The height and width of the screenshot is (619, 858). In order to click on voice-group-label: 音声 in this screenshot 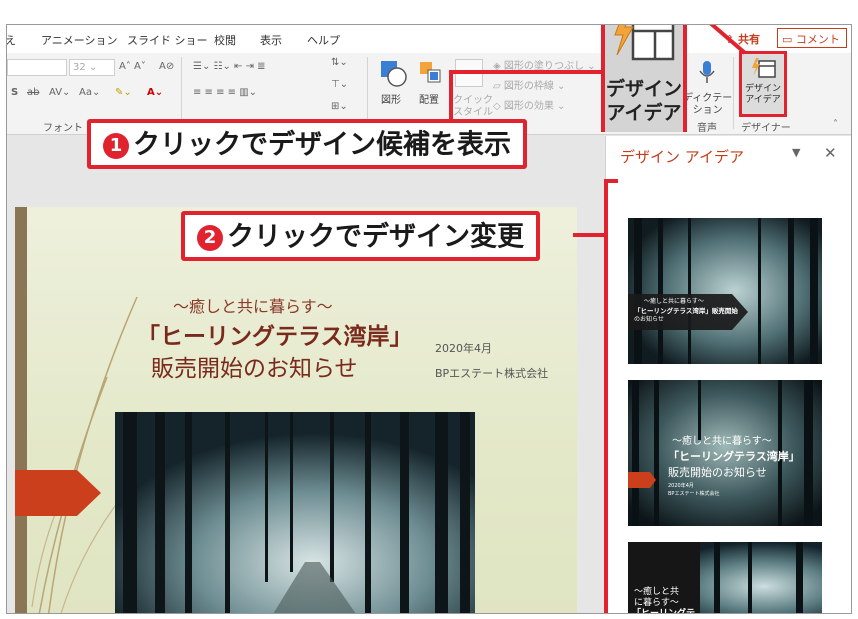, I will do `click(707, 128)`.